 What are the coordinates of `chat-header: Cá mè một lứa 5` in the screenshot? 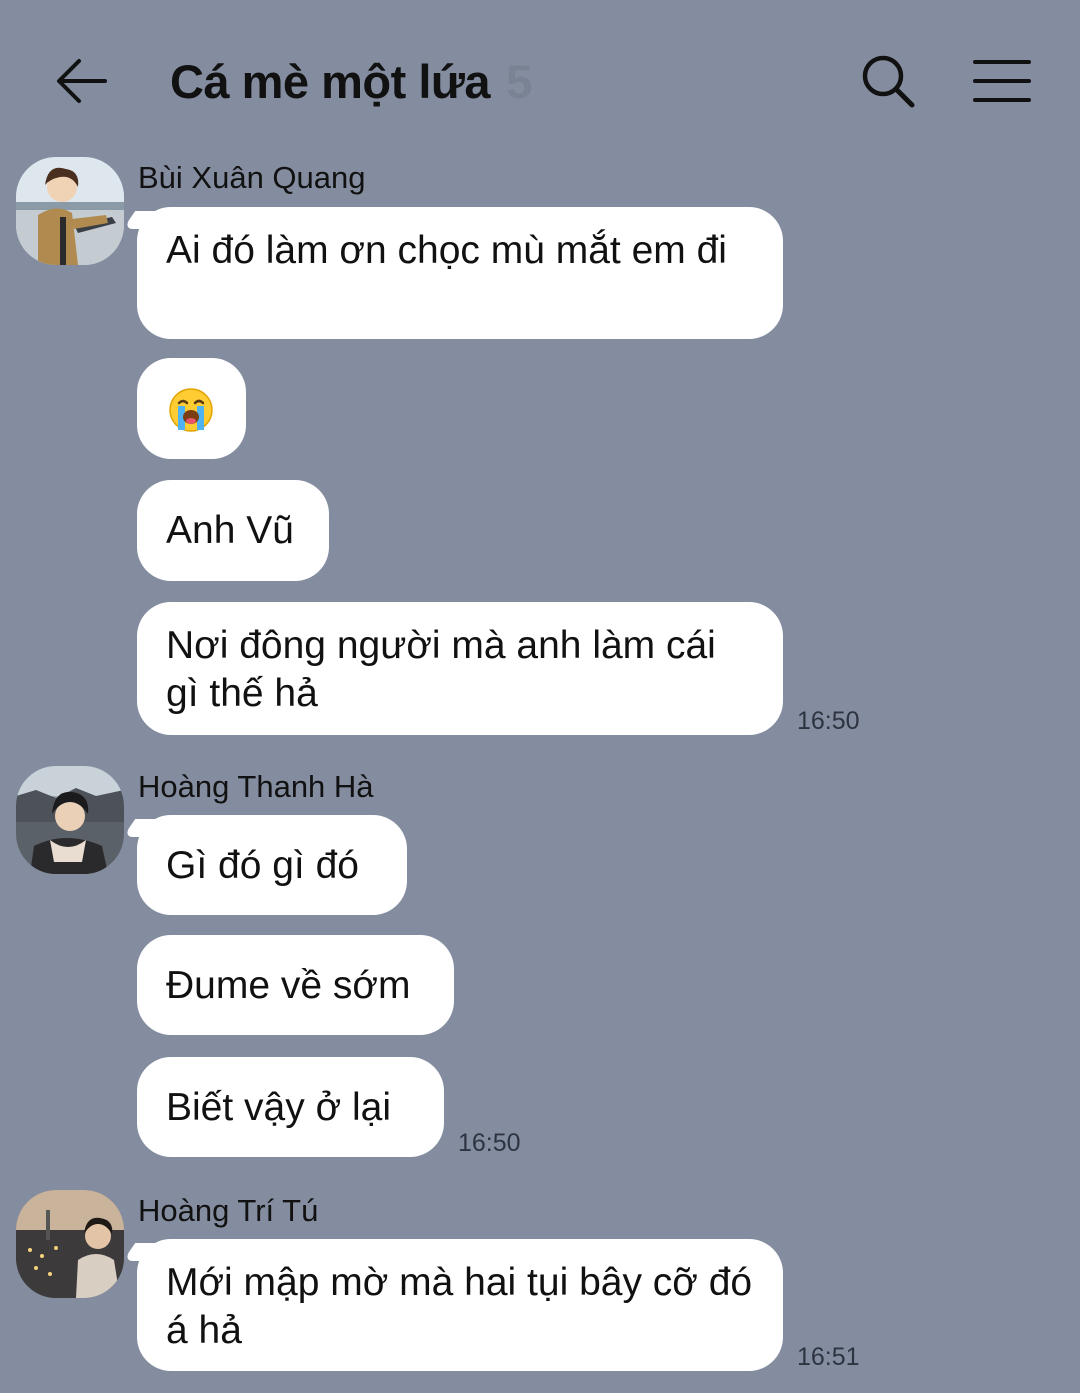 It's located at (540, 75).